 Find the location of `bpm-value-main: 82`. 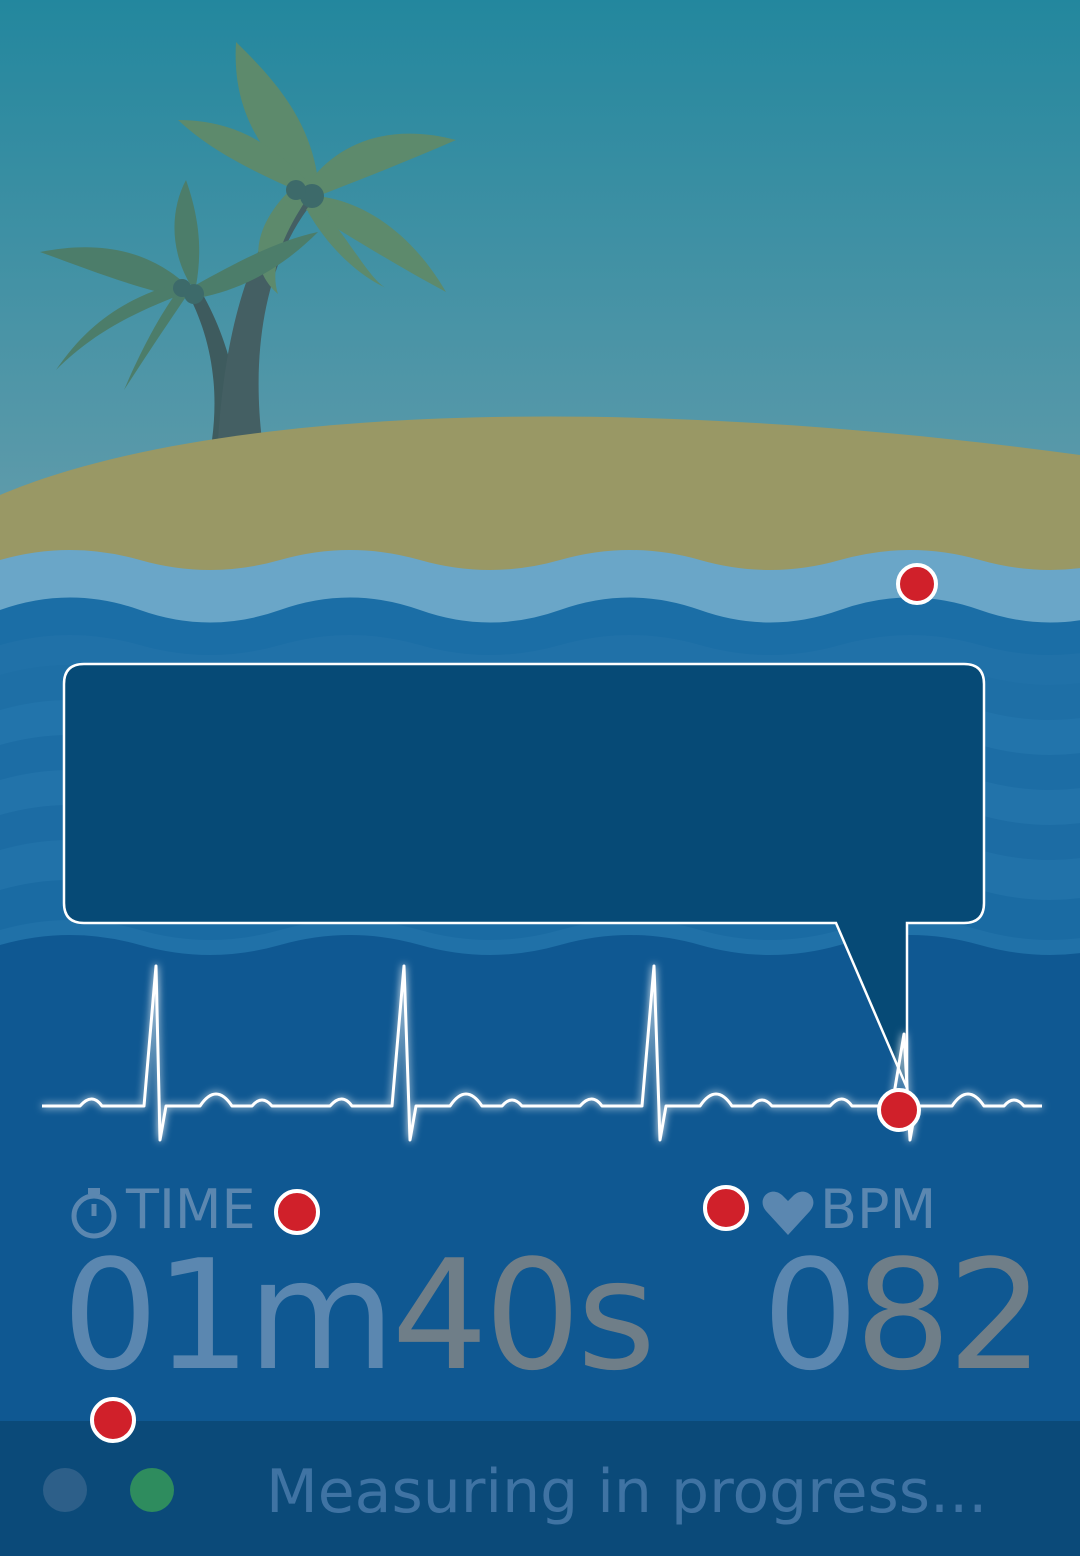

bpm-value-main: 82 is located at coordinates (949, 1315).